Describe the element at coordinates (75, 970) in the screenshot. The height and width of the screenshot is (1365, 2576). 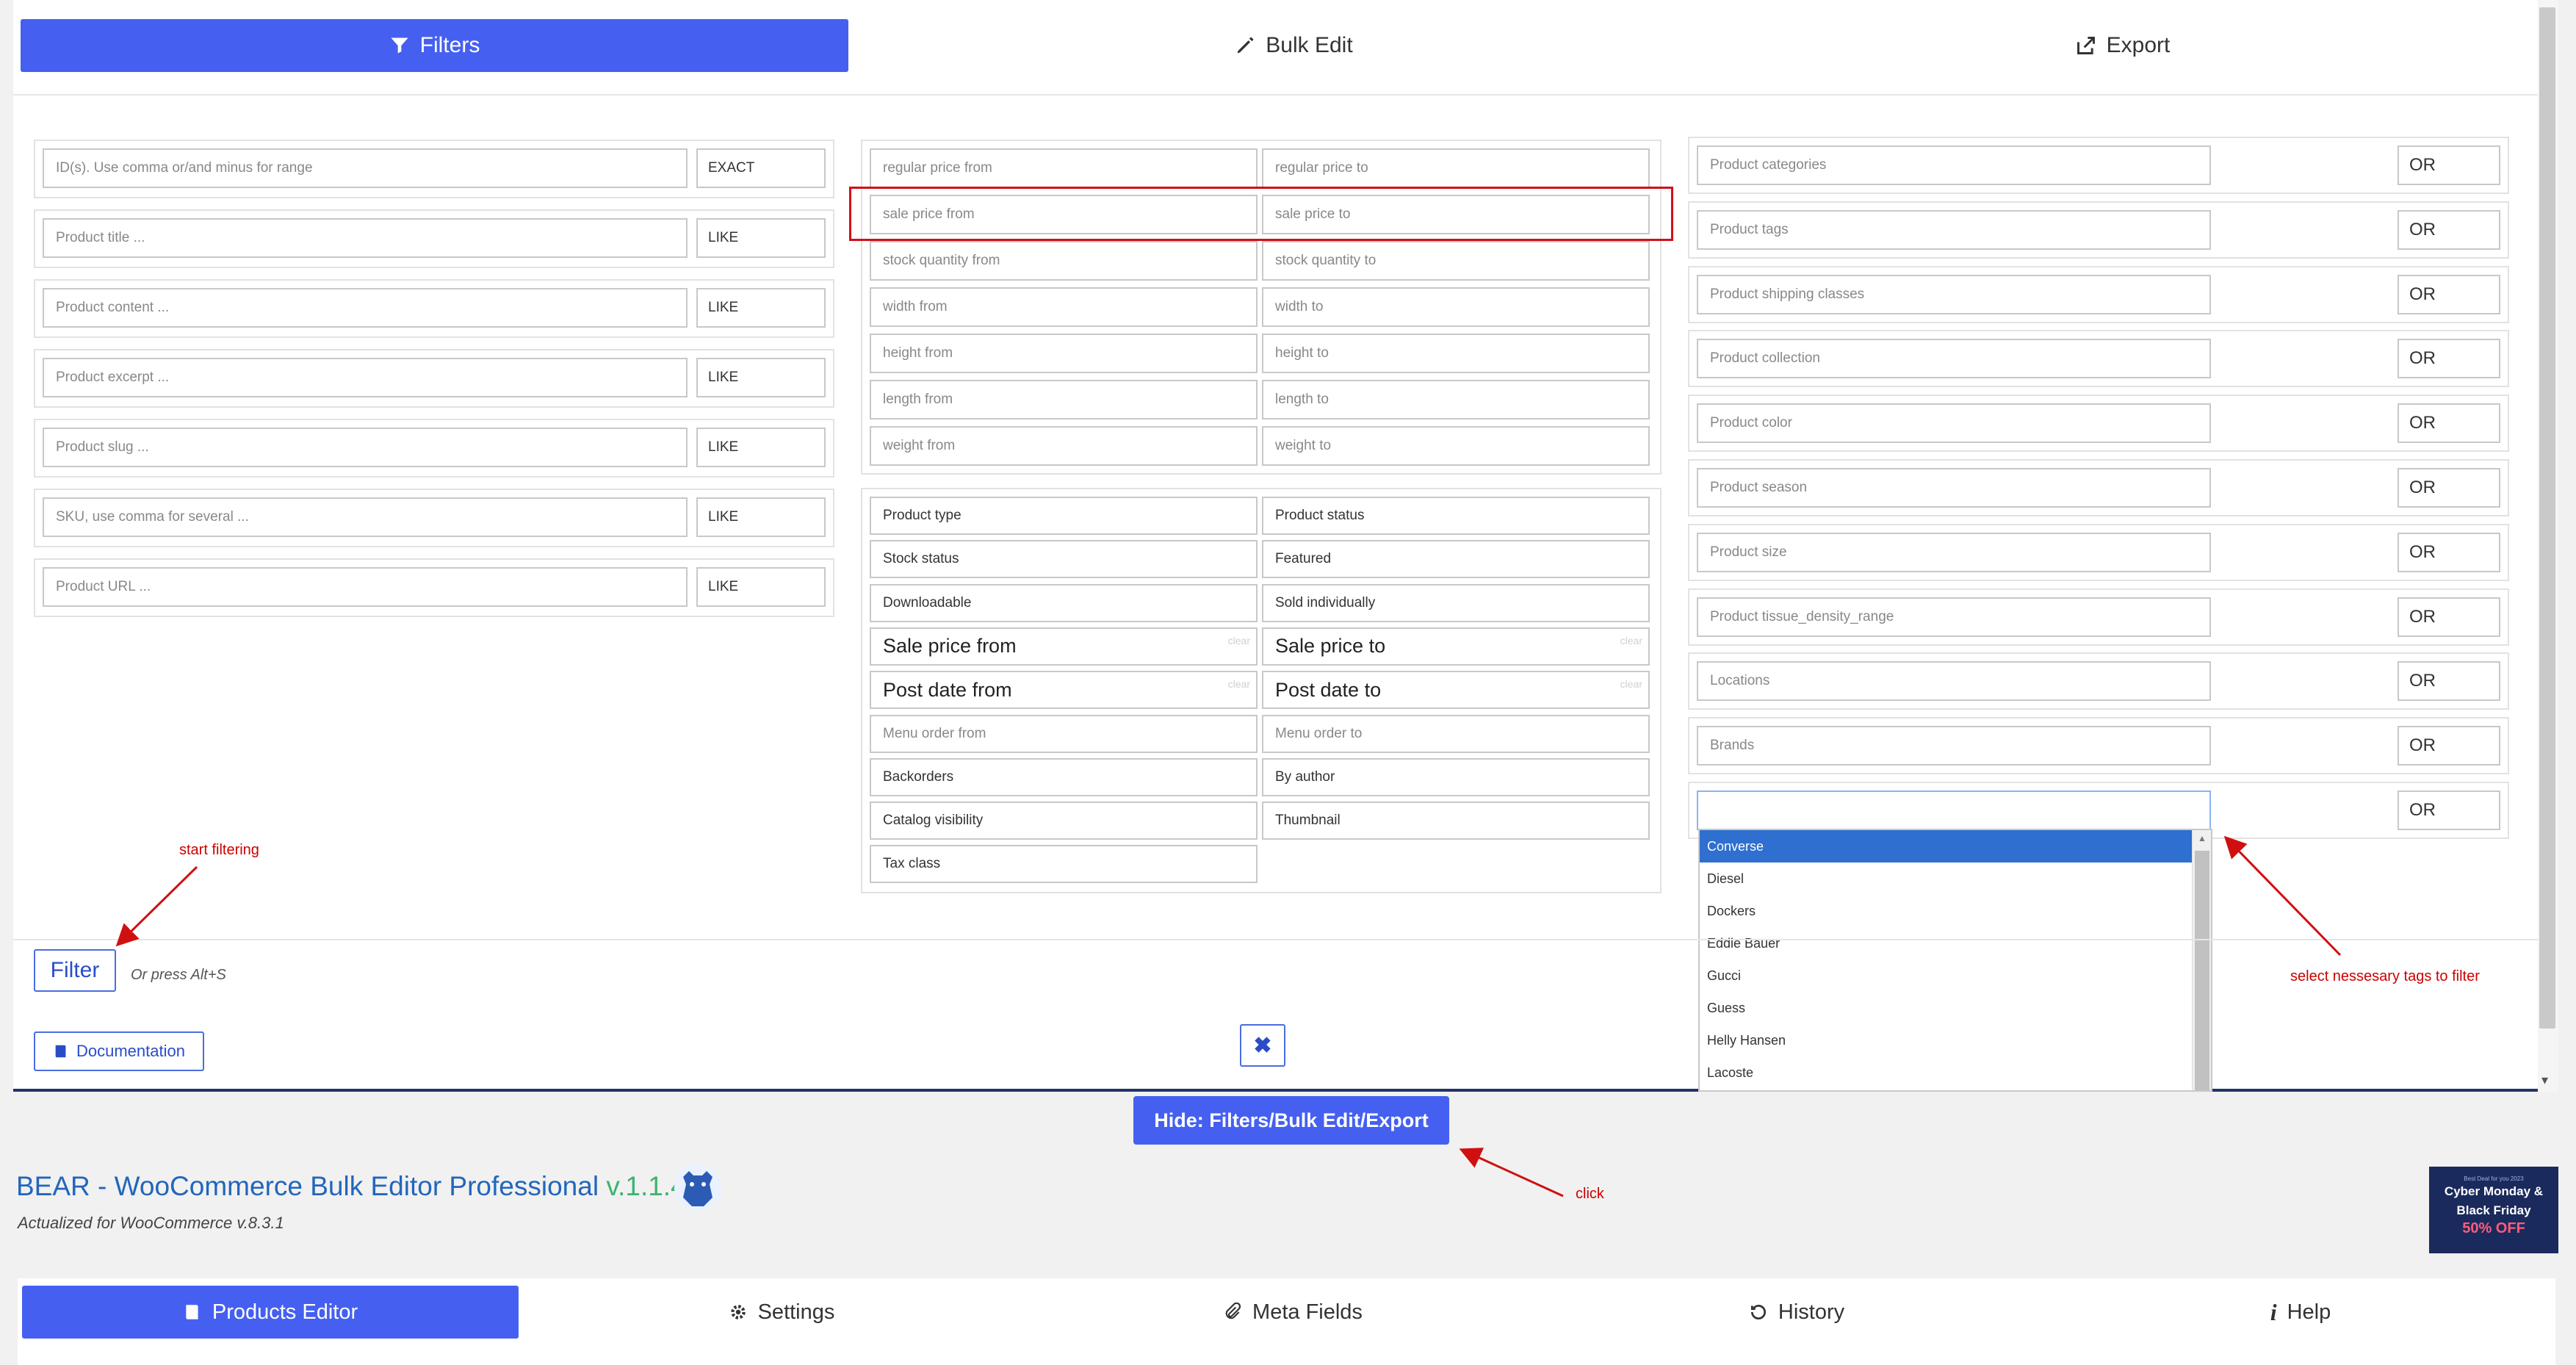
I see `filter-button: Filter` at that location.